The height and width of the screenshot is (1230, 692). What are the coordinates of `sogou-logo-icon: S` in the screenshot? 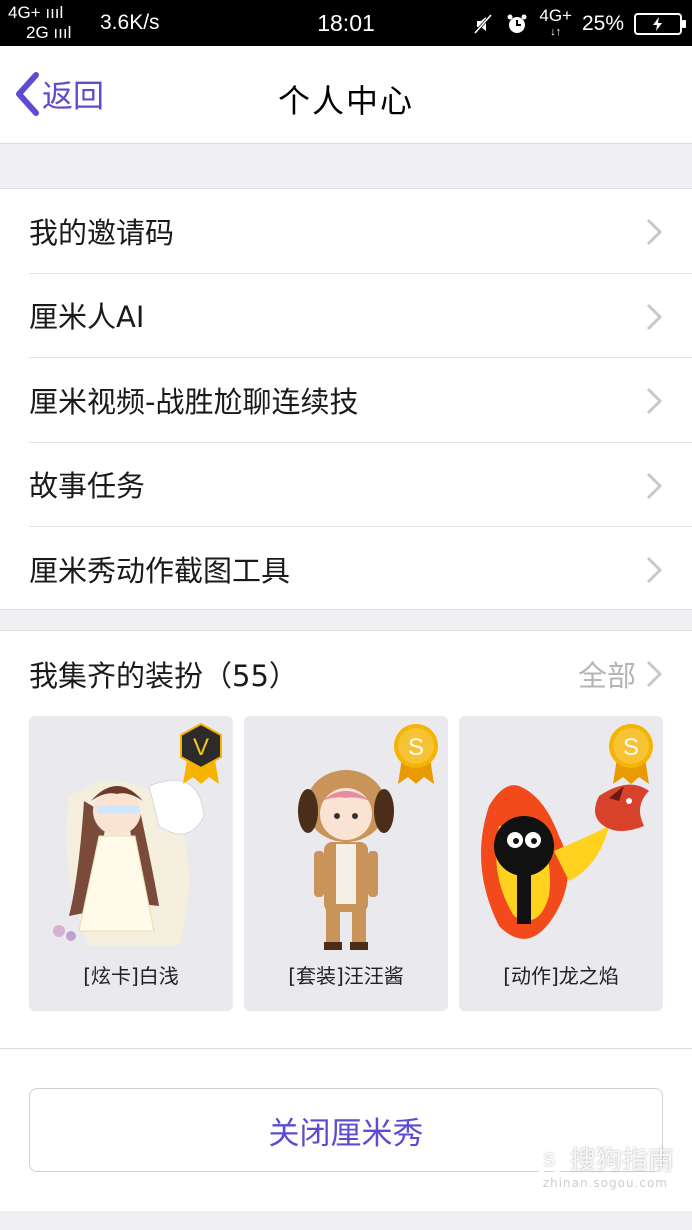 It's located at (549, 1158).